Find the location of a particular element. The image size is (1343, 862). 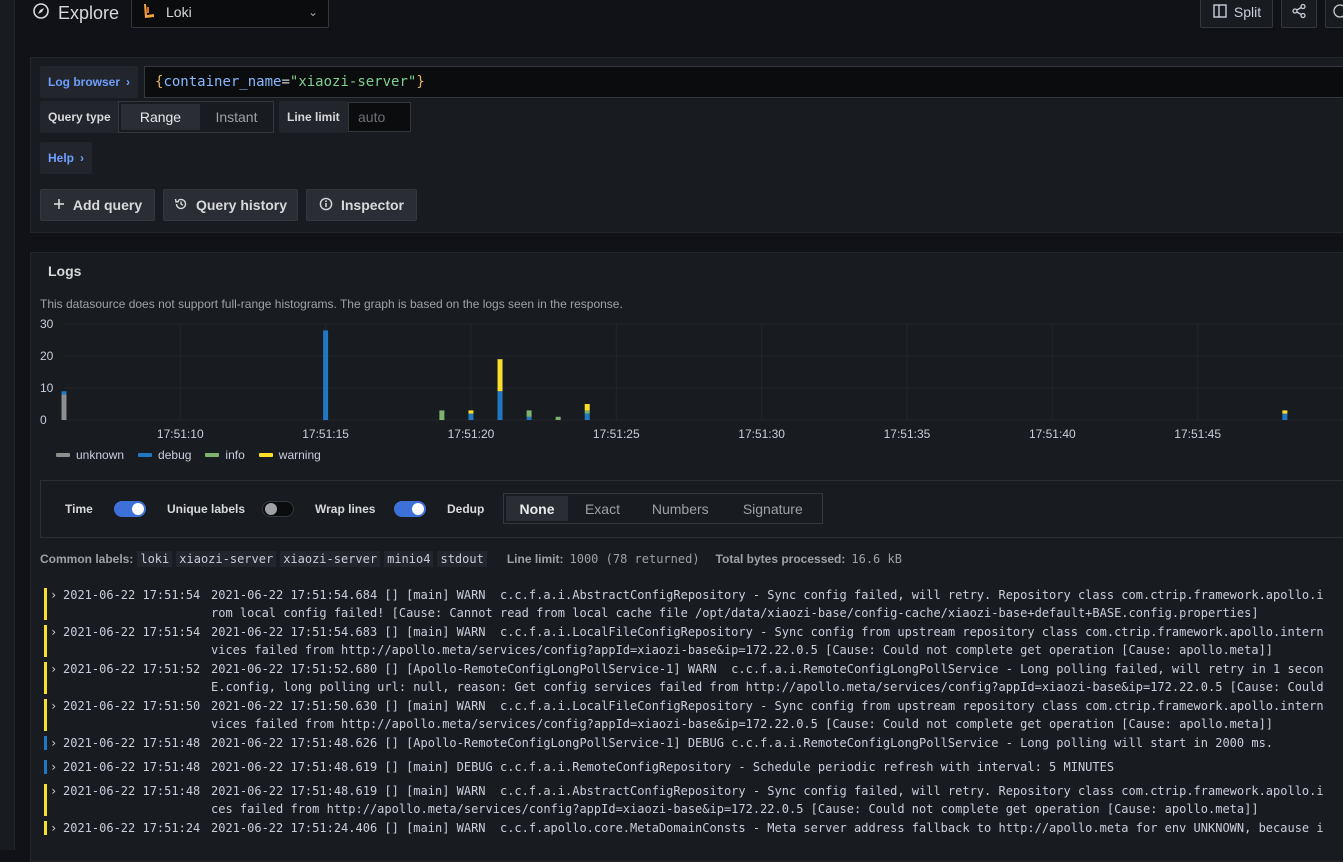

histogram-legend: unknown debug info warning is located at coordinates (188, 455).